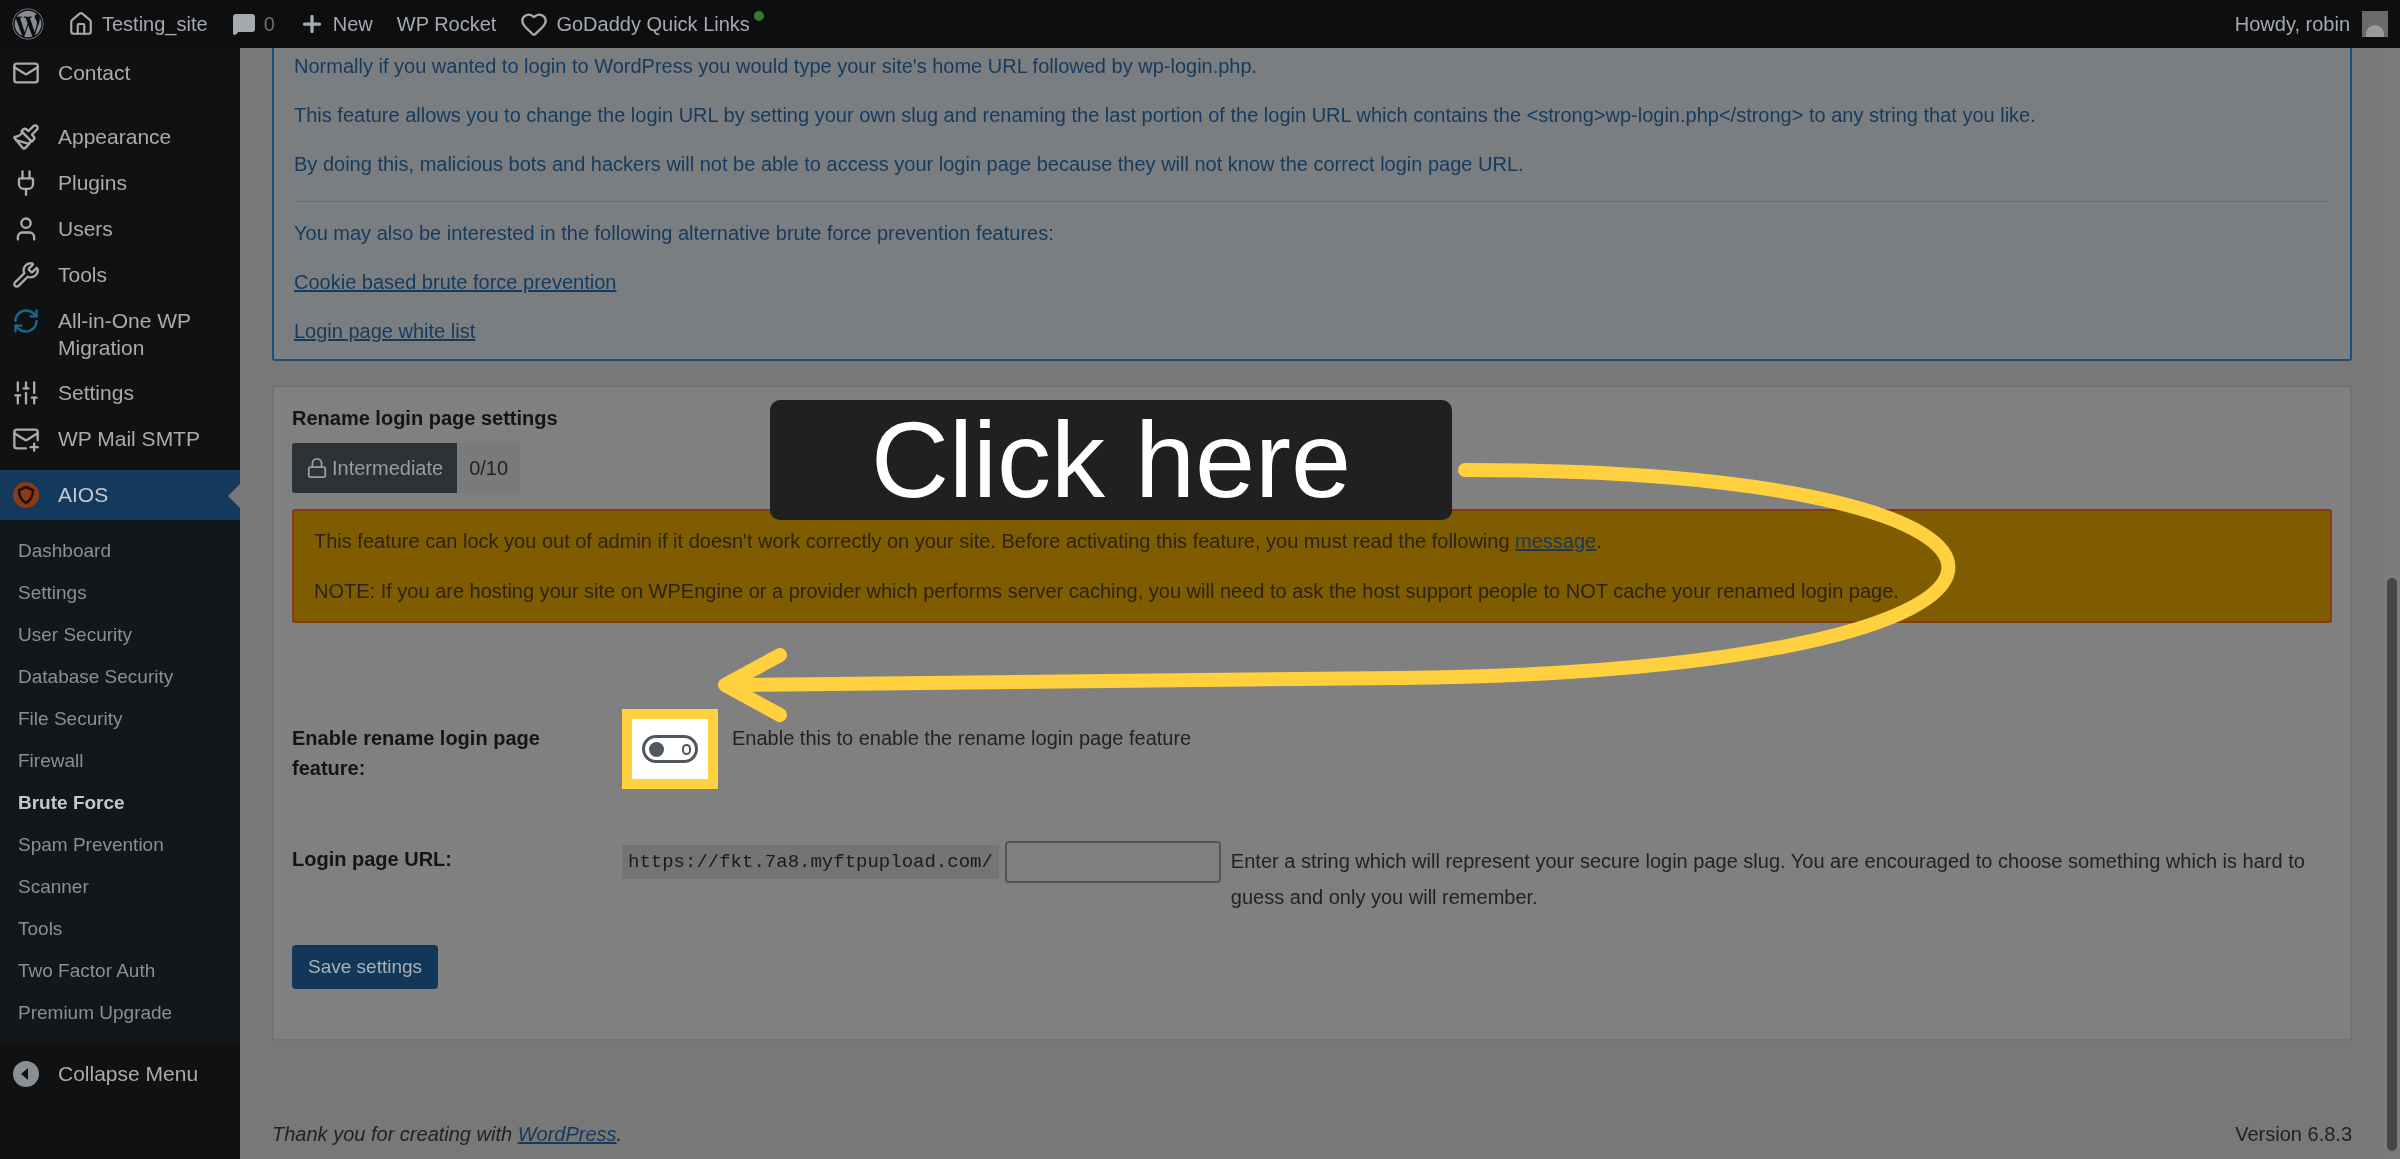 The height and width of the screenshot is (1159, 2400). What do you see at coordinates (120, 275) in the screenshot?
I see `sidebar-item: Tools` at bounding box center [120, 275].